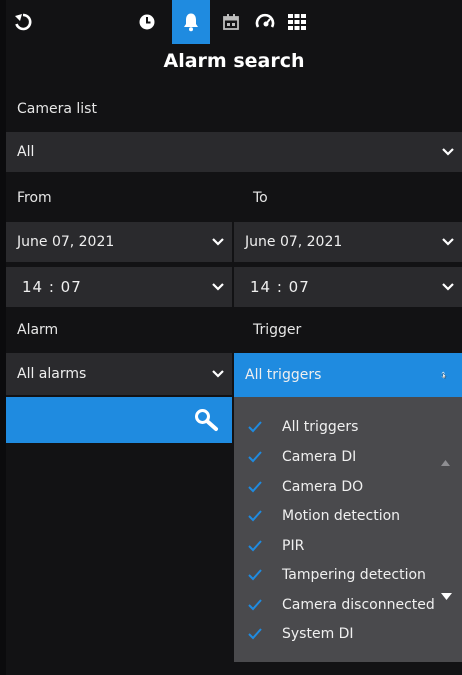 Image resolution: width=462 pixels, height=675 pixels. I want to click on from-time-value: 14 : 07, so click(52, 287).